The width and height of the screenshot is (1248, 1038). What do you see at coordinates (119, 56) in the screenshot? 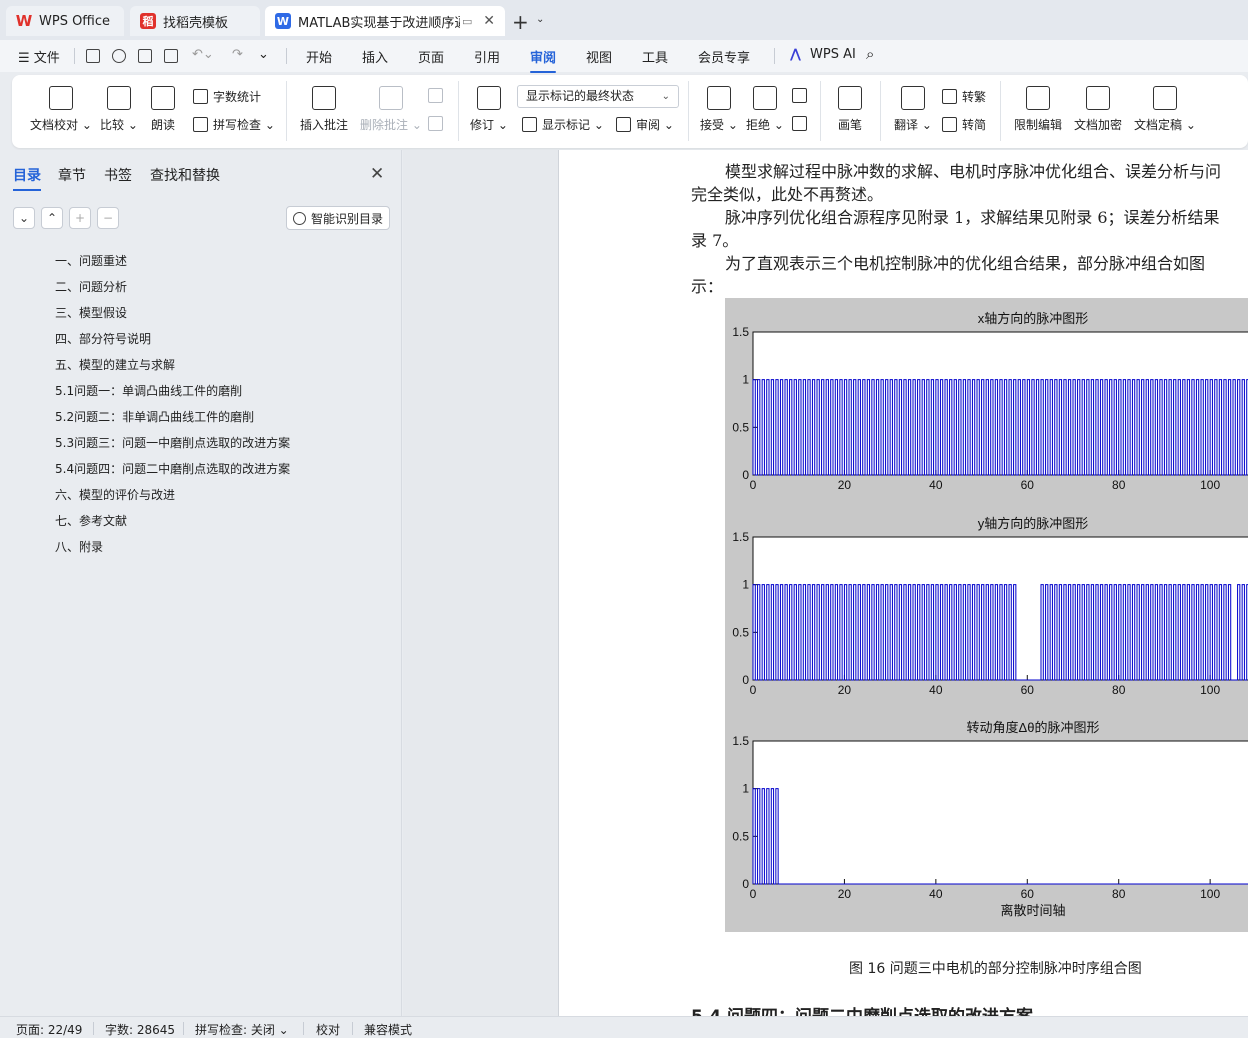
I see `share-icon` at bounding box center [119, 56].